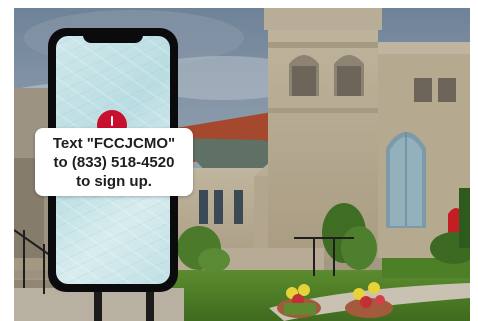  Describe the element at coordinates (114, 181) in the screenshot. I see `caption-line-3: to sign up.` at that location.